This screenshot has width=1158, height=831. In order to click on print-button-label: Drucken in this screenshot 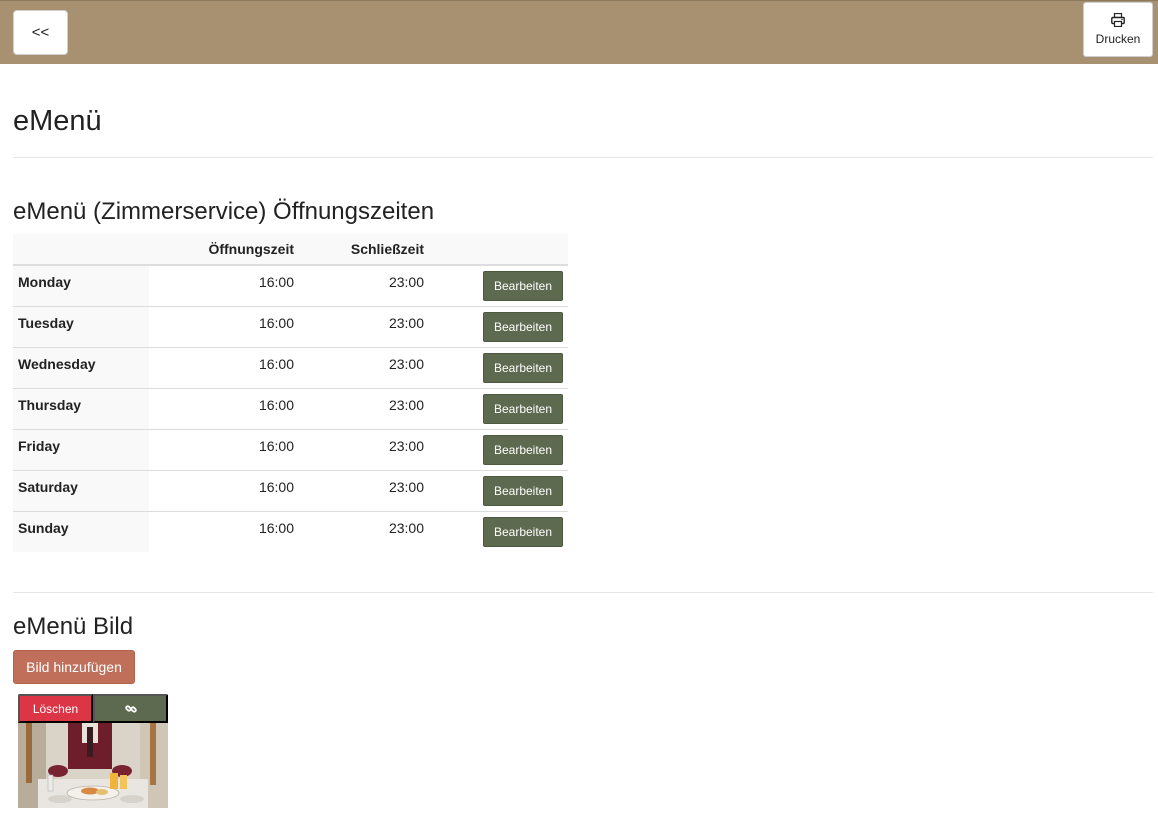, I will do `click(1118, 39)`.